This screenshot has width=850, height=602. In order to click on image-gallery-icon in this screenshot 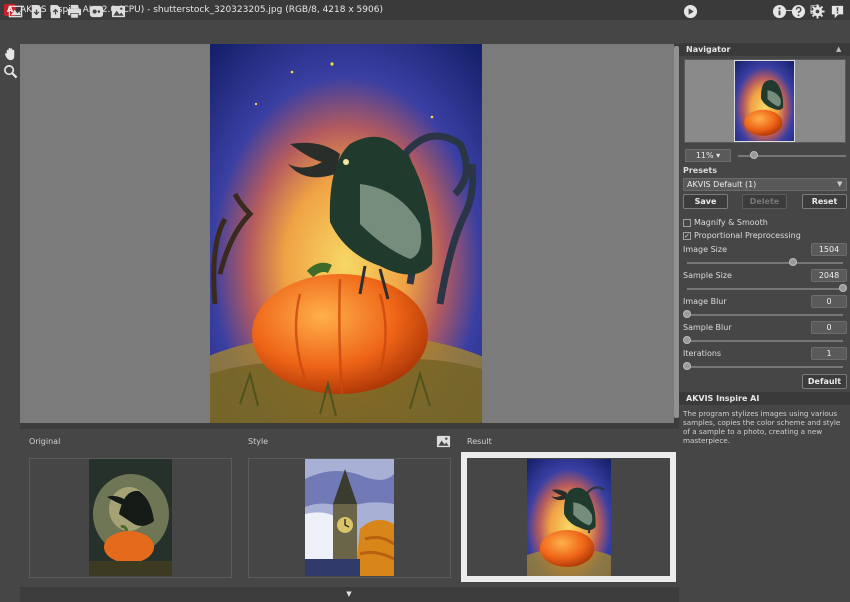, I will do `click(118, 11)`.